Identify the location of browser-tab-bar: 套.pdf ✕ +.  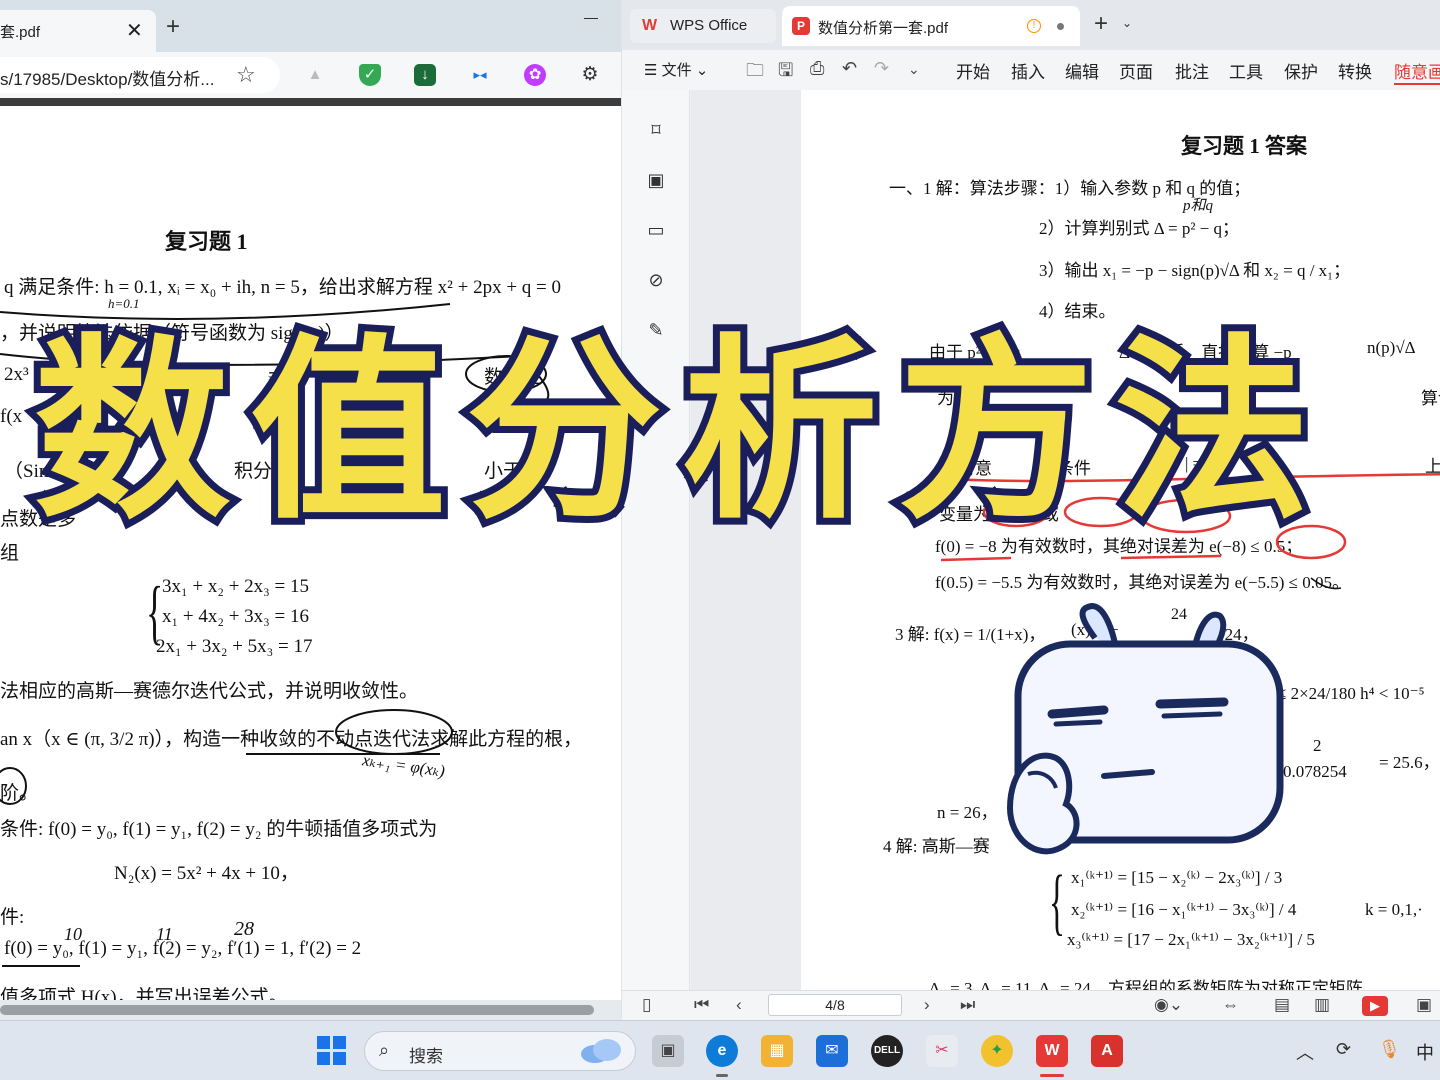
(310, 26).